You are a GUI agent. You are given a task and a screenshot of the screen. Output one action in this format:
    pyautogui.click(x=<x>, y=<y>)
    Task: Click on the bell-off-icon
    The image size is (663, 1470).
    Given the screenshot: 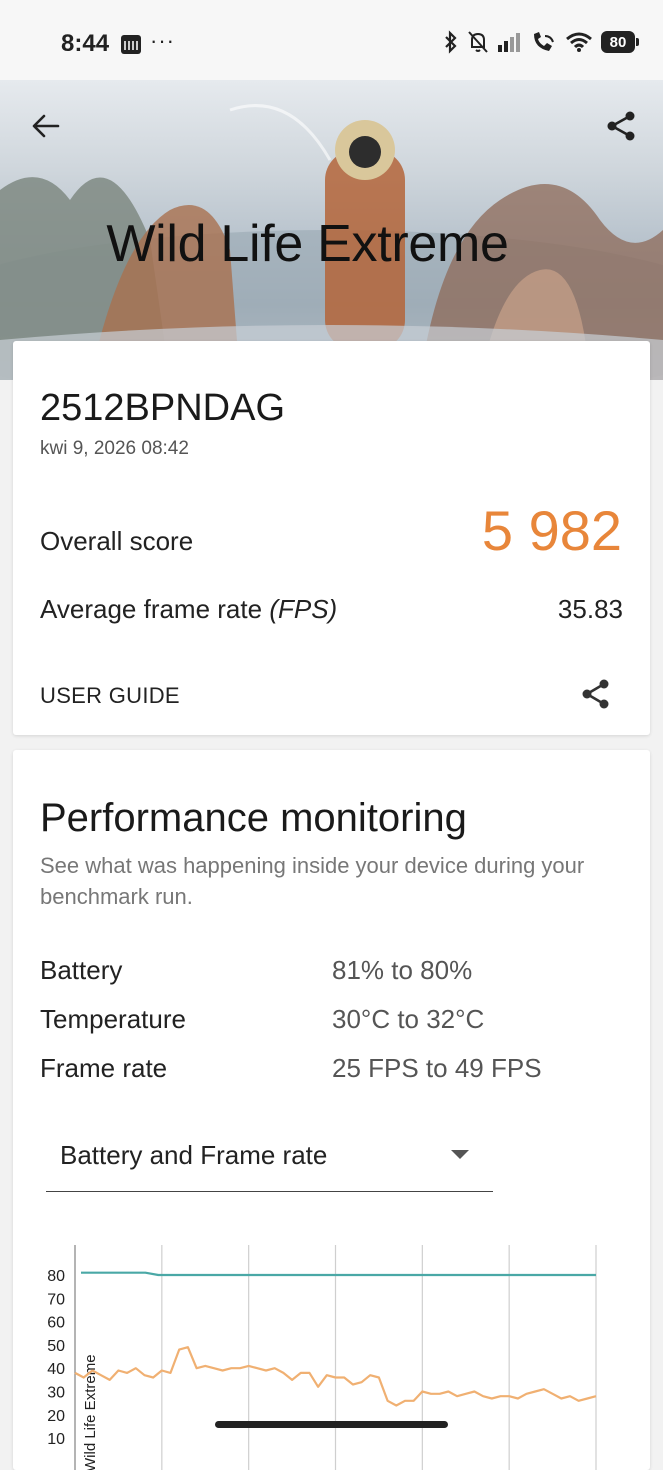 What is the action you would take?
    pyautogui.click(x=478, y=42)
    